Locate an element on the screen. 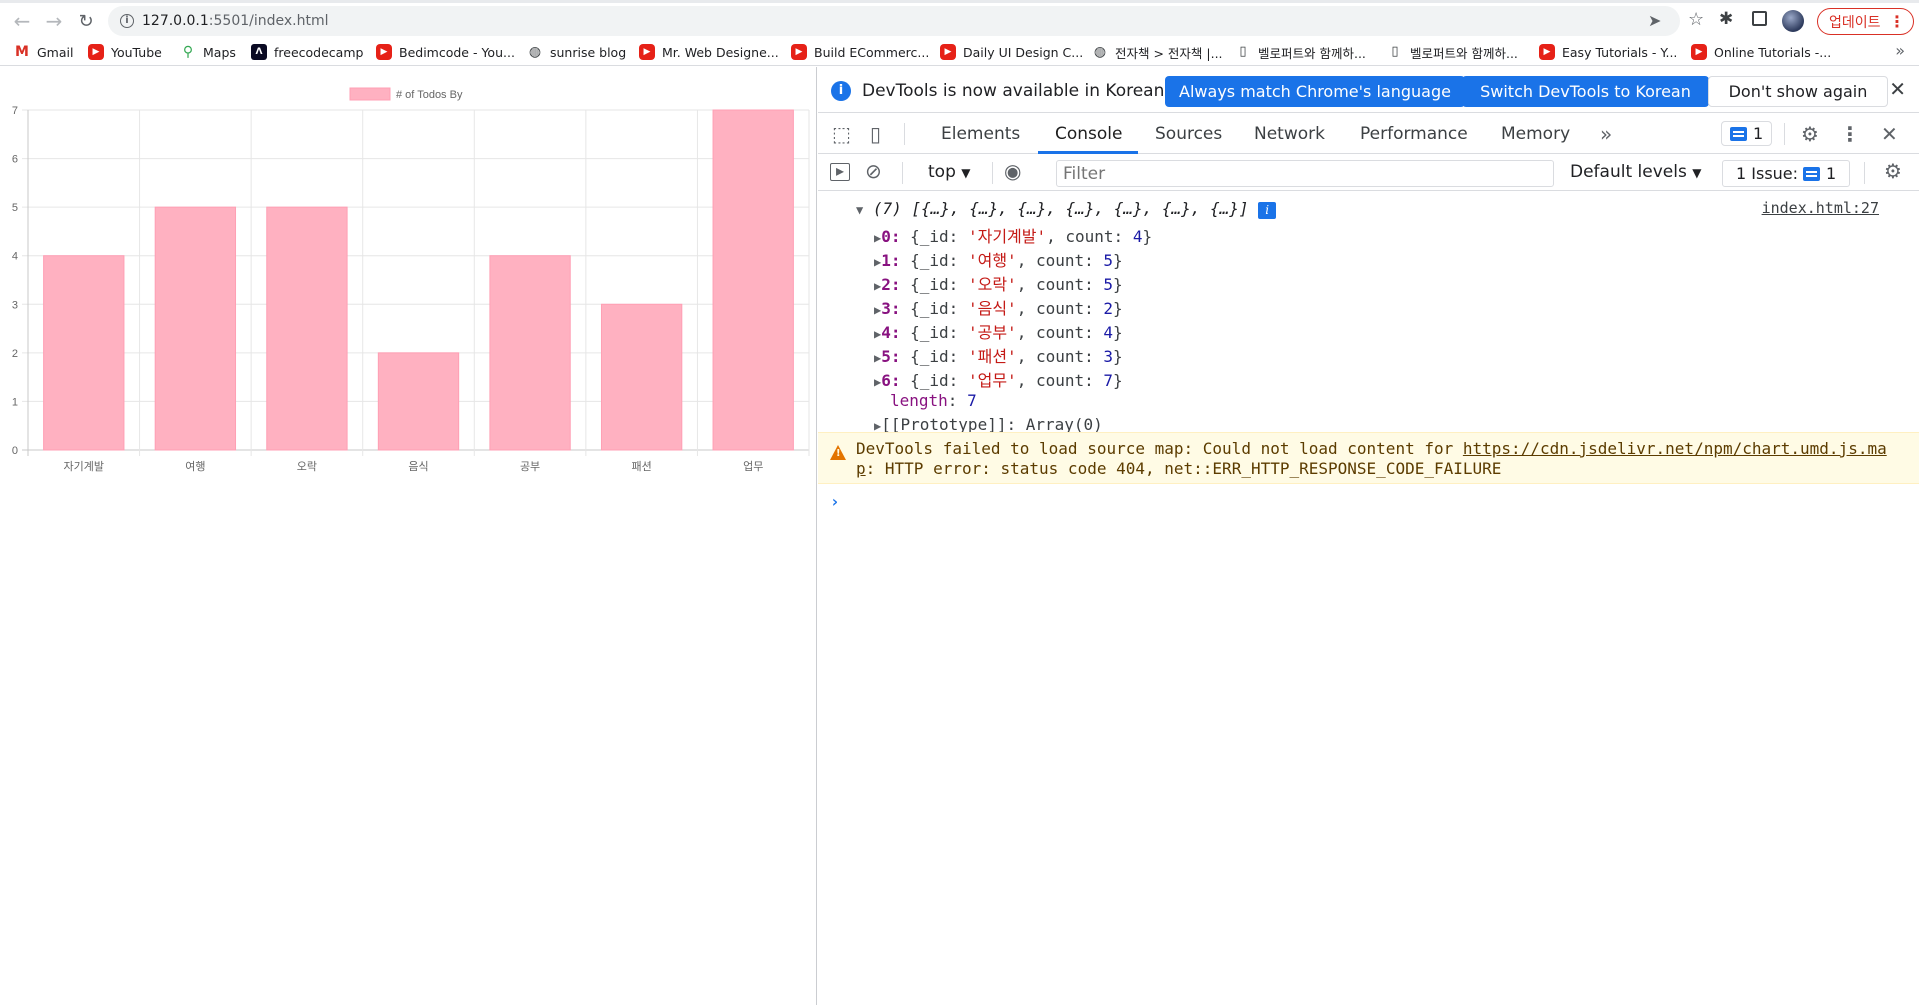 This screenshot has height=1005, width=1919. array-entry-row: ▶5: {_id: '패션', count: 3} is located at coordinates (998, 355).